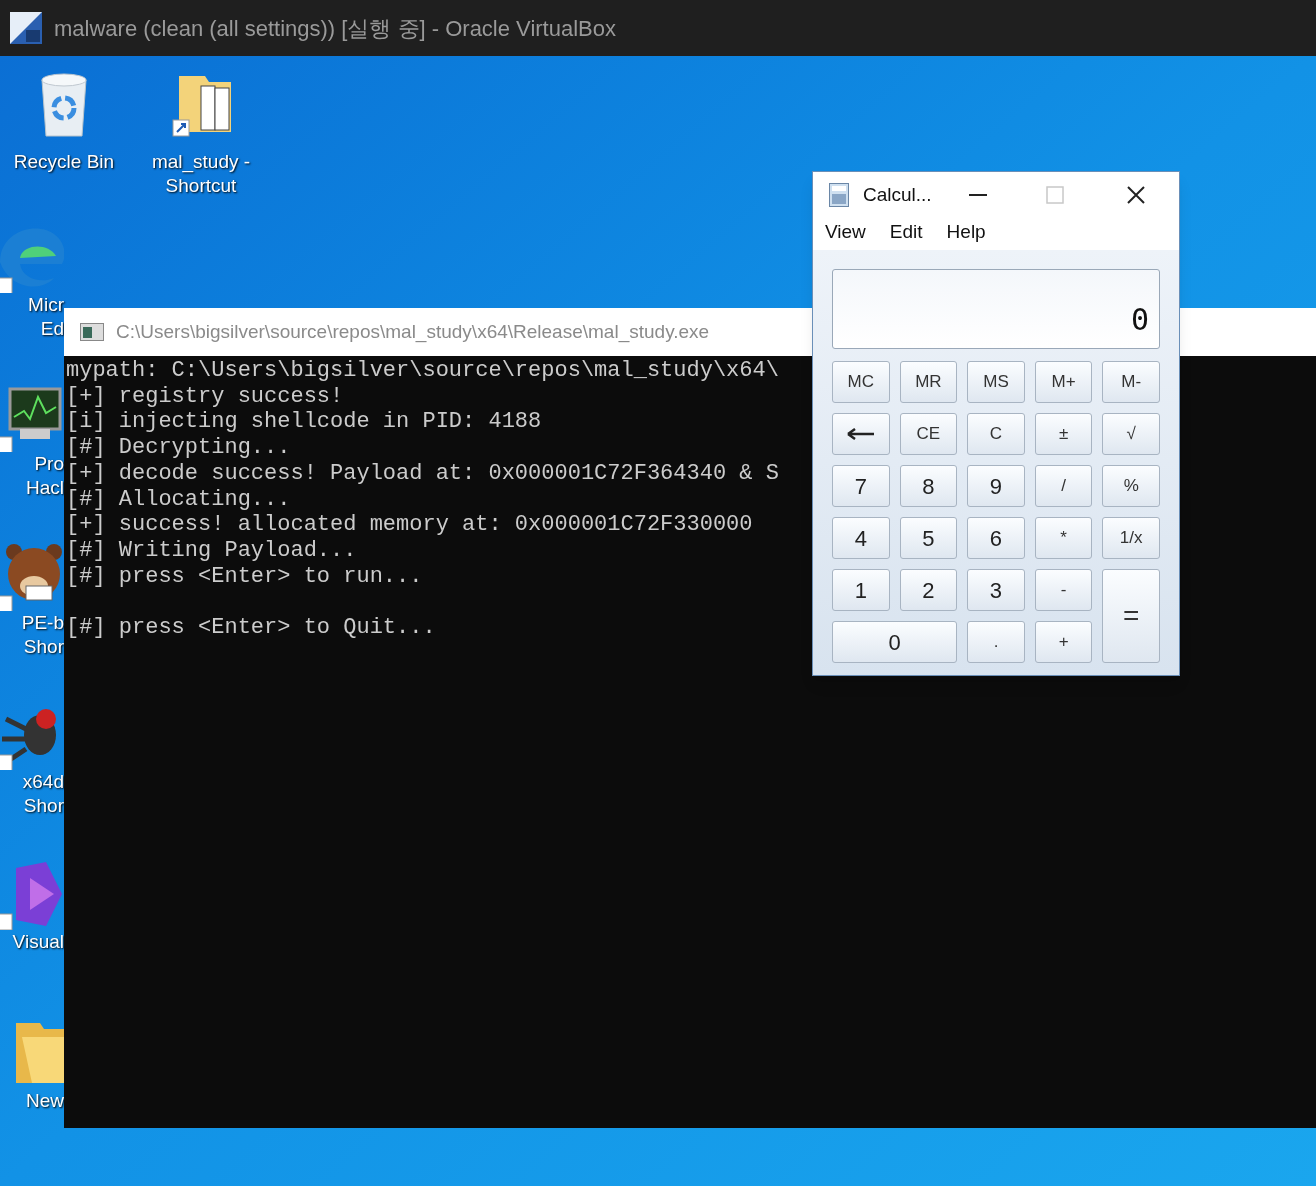 The width and height of the screenshot is (1316, 1186). Describe the element at coordinates (996, 434) in the screenshot. I see `calculator-key: C` at that location.